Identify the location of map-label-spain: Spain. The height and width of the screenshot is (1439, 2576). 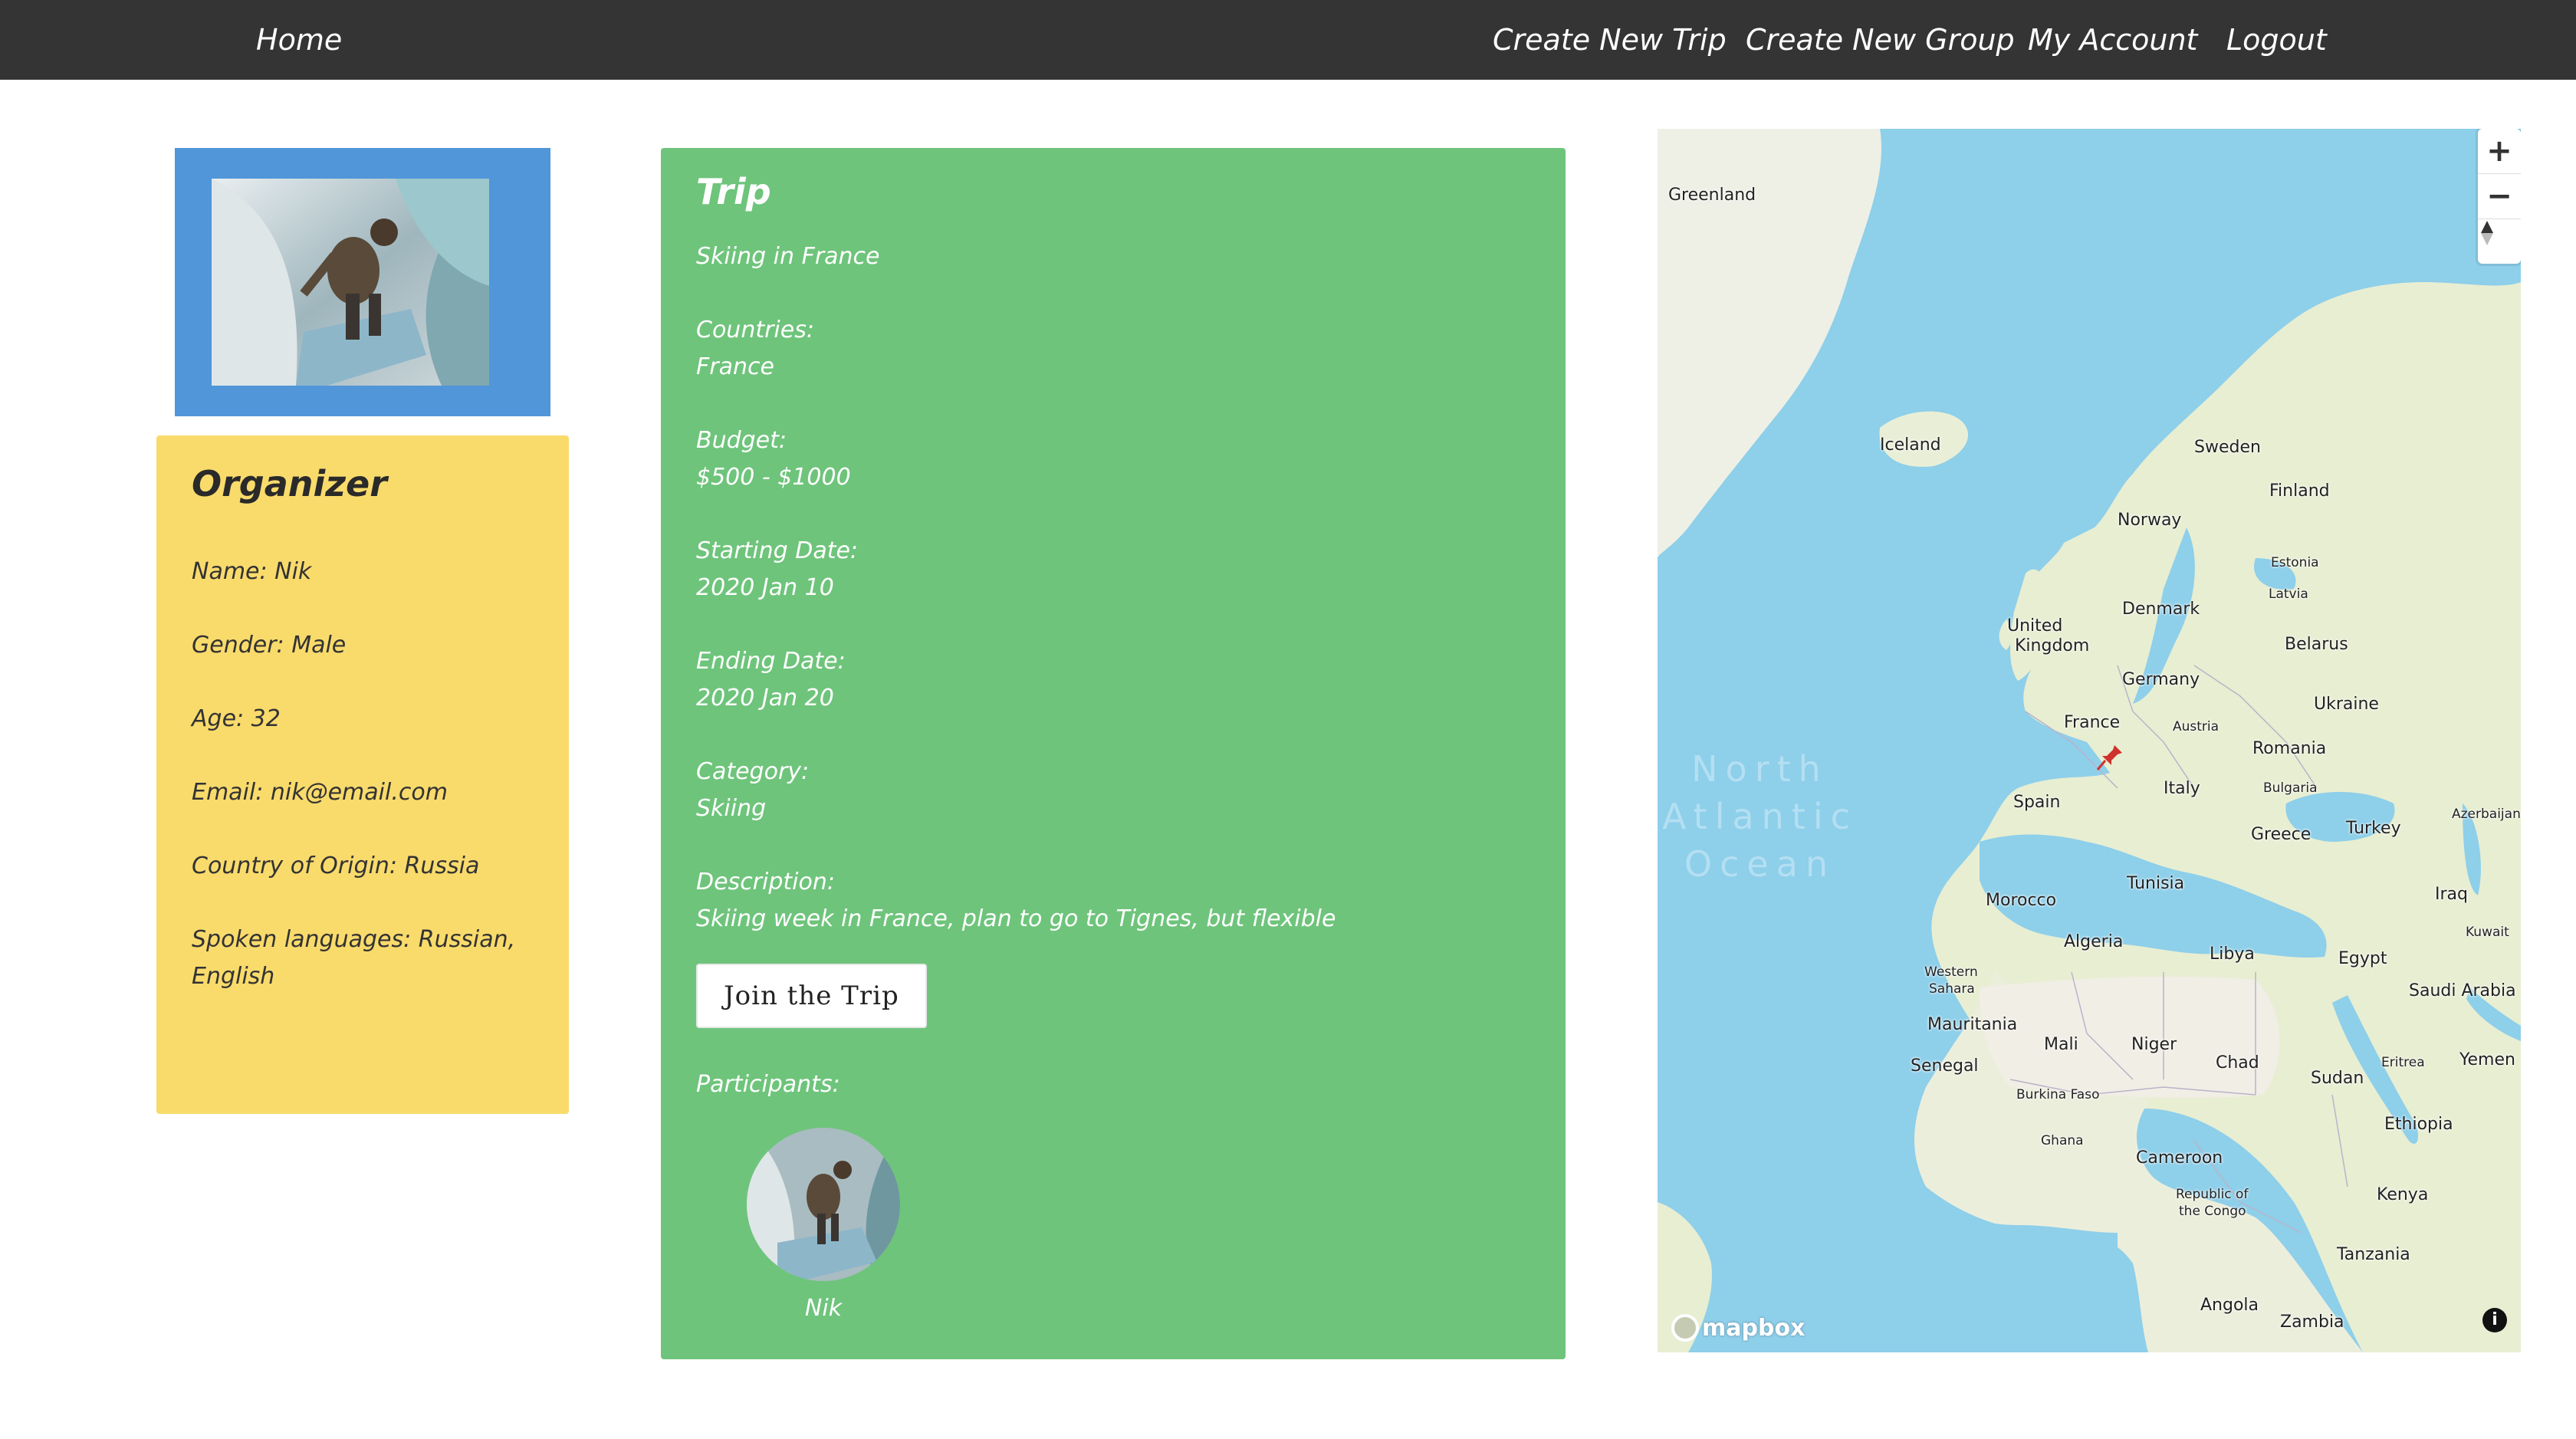
(2037, 803).